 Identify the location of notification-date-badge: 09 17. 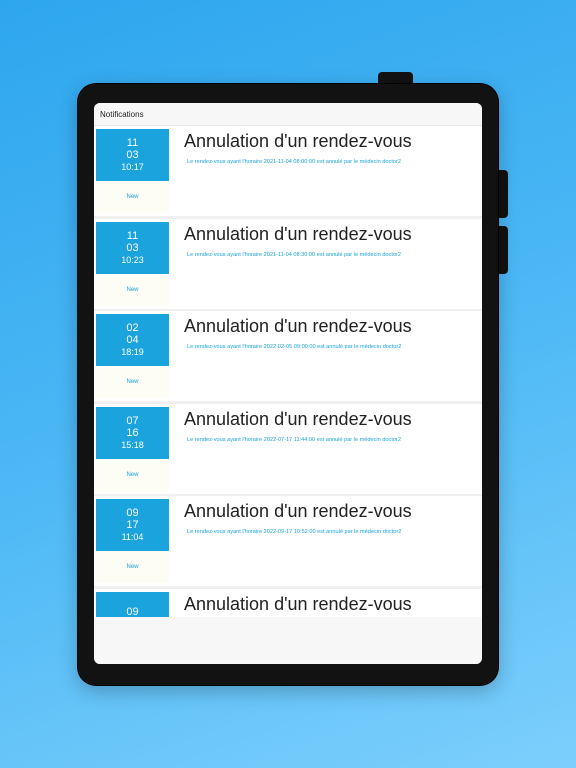
(132, 604).